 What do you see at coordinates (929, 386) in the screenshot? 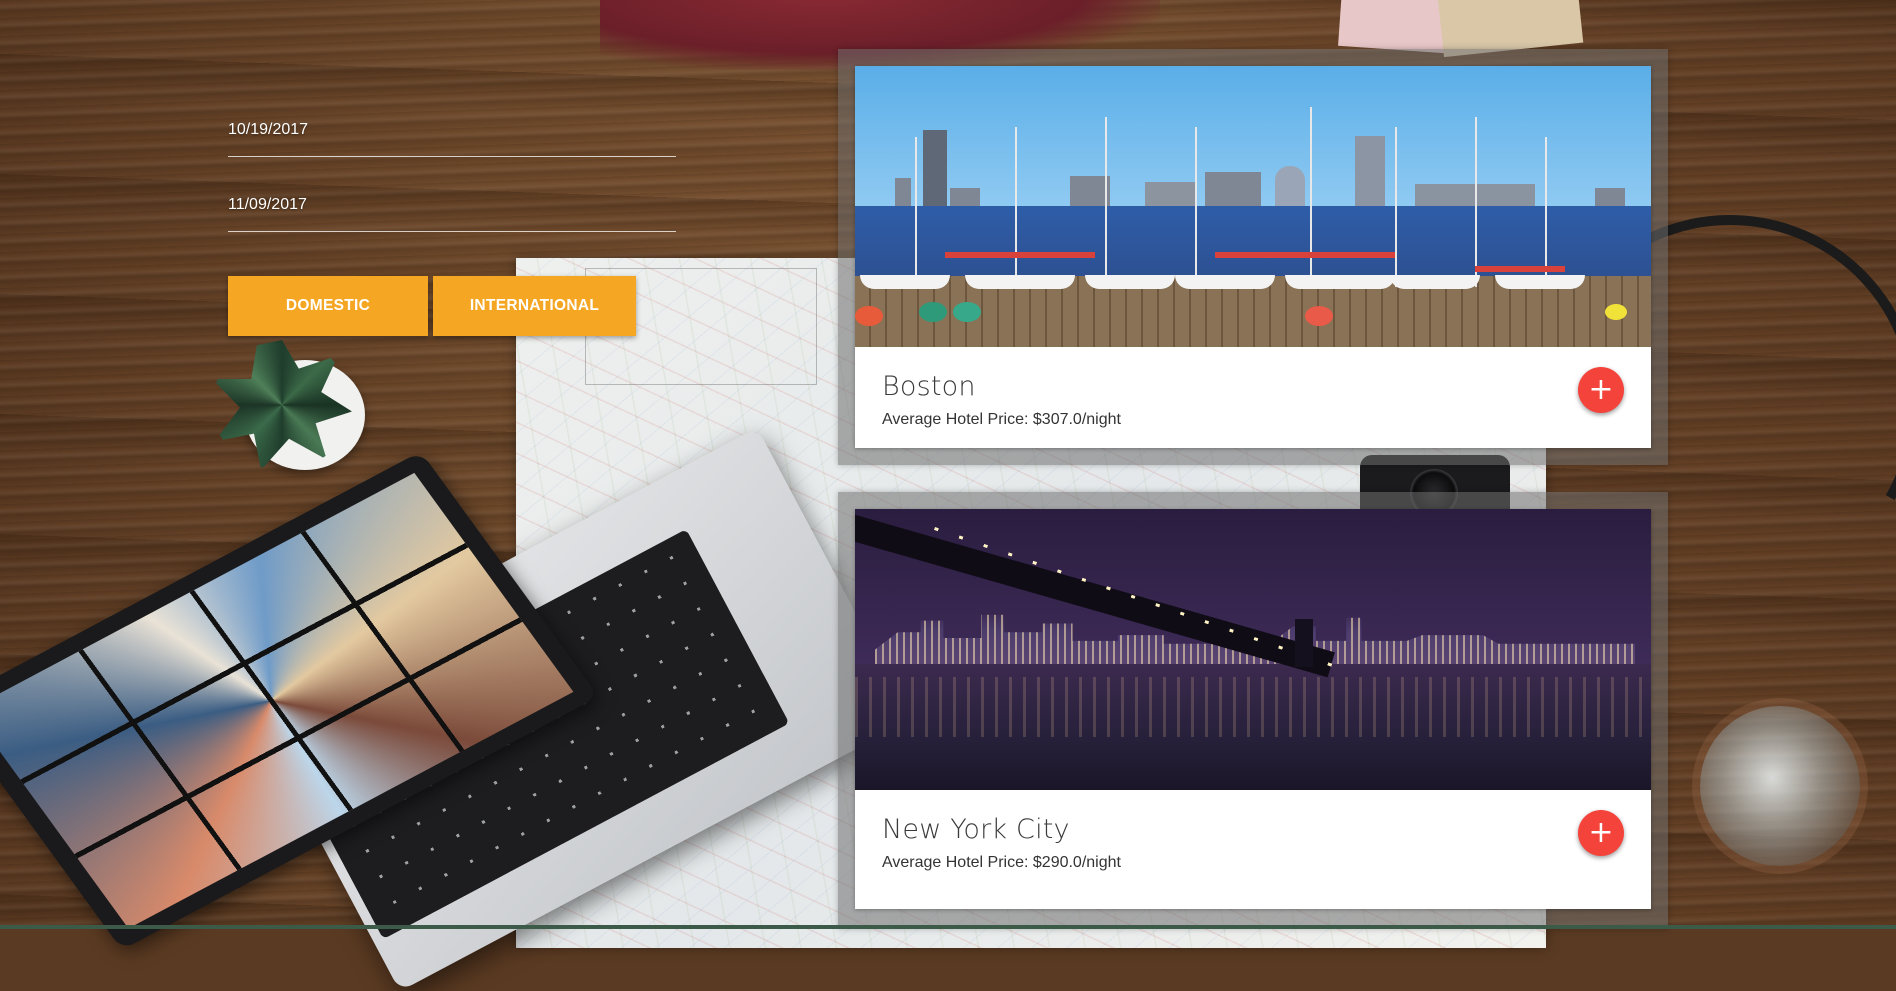
I see `destination-city-title: Boston` at bounding box center [929, 386].